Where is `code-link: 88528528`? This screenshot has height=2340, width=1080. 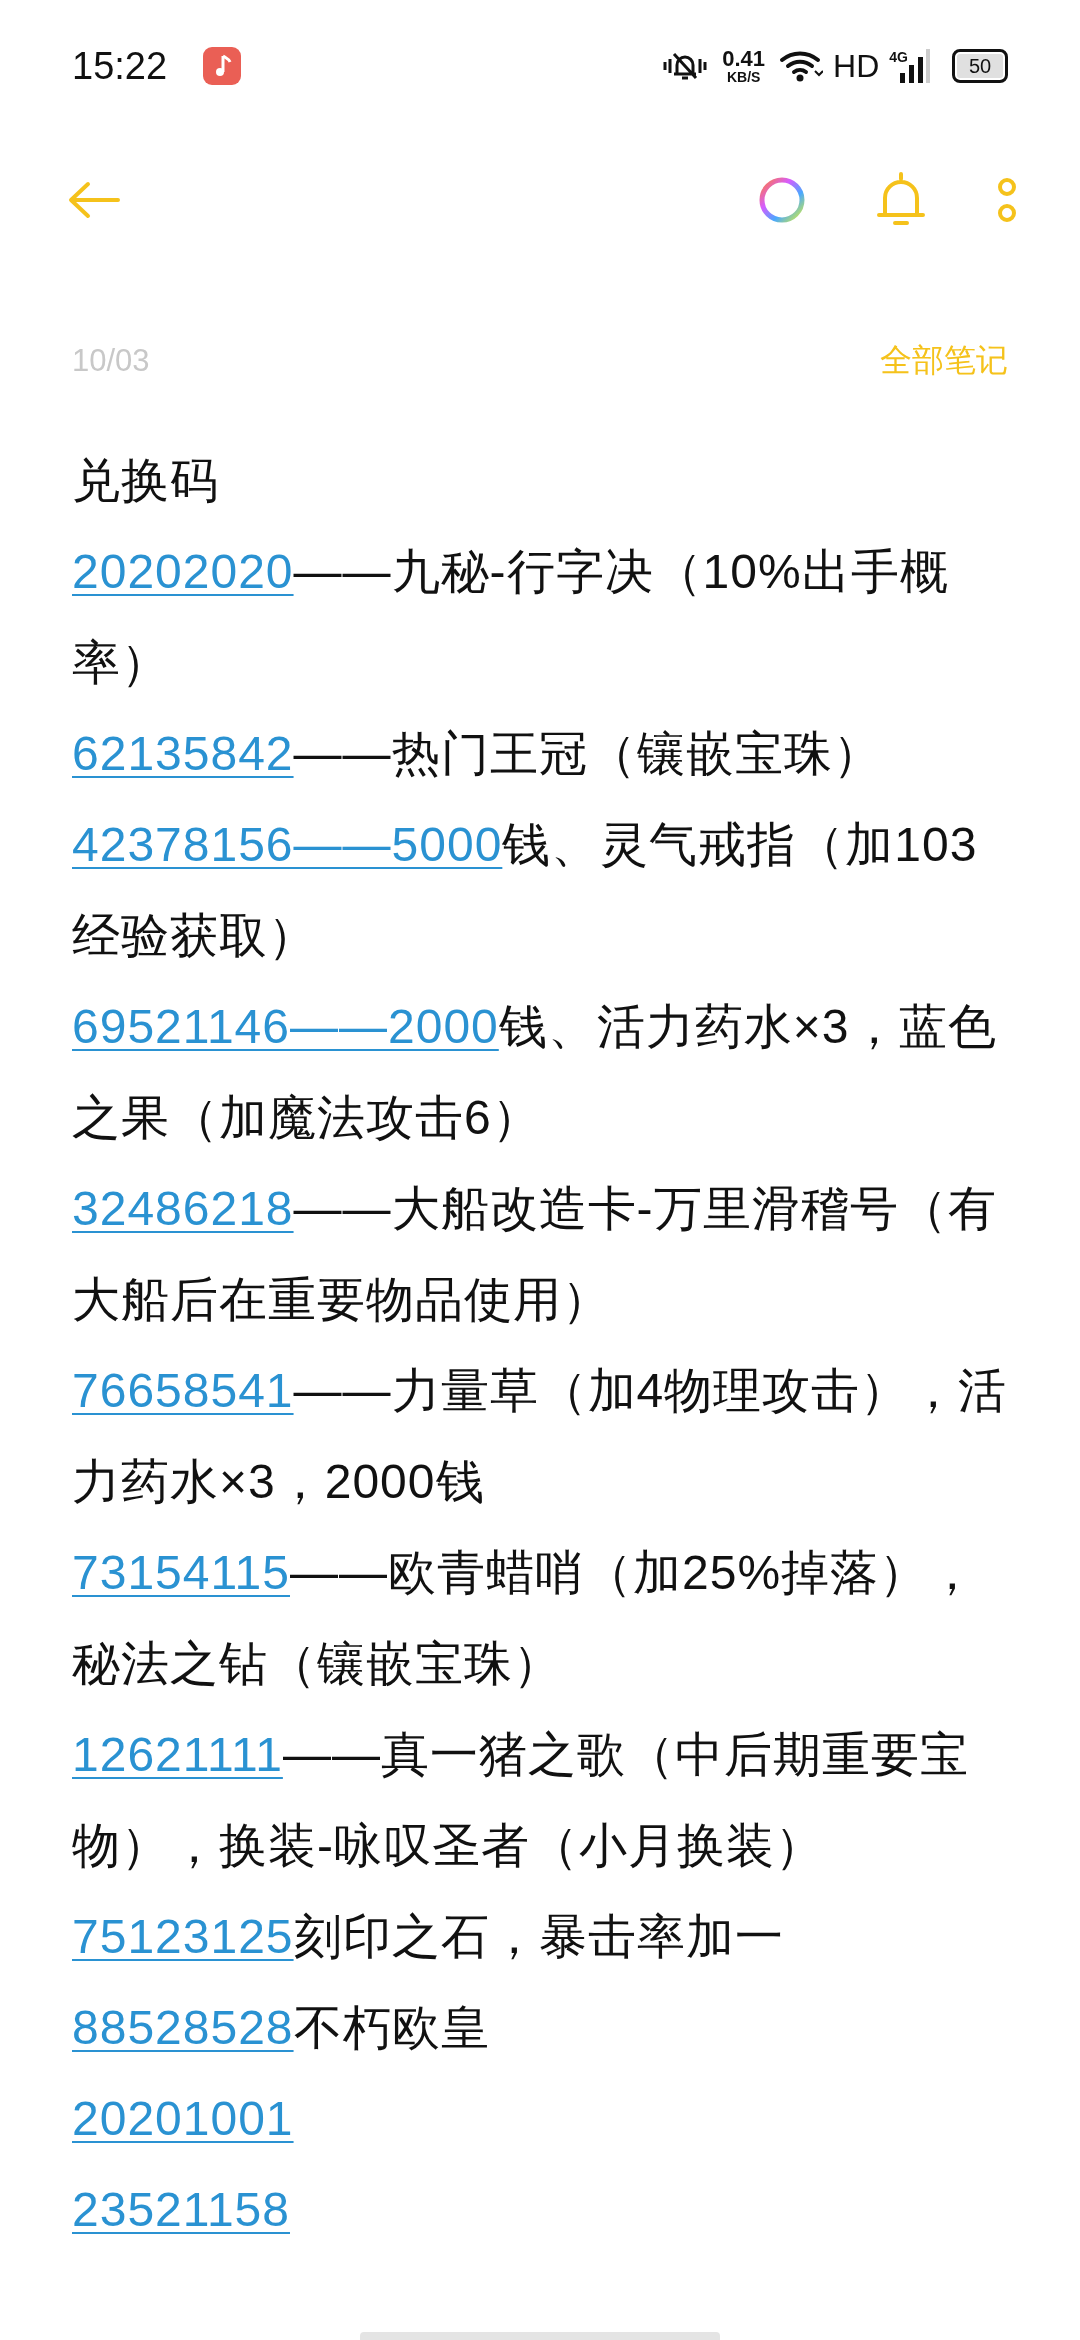 code-link: 88528528 is located at coordinates (183, 2027).